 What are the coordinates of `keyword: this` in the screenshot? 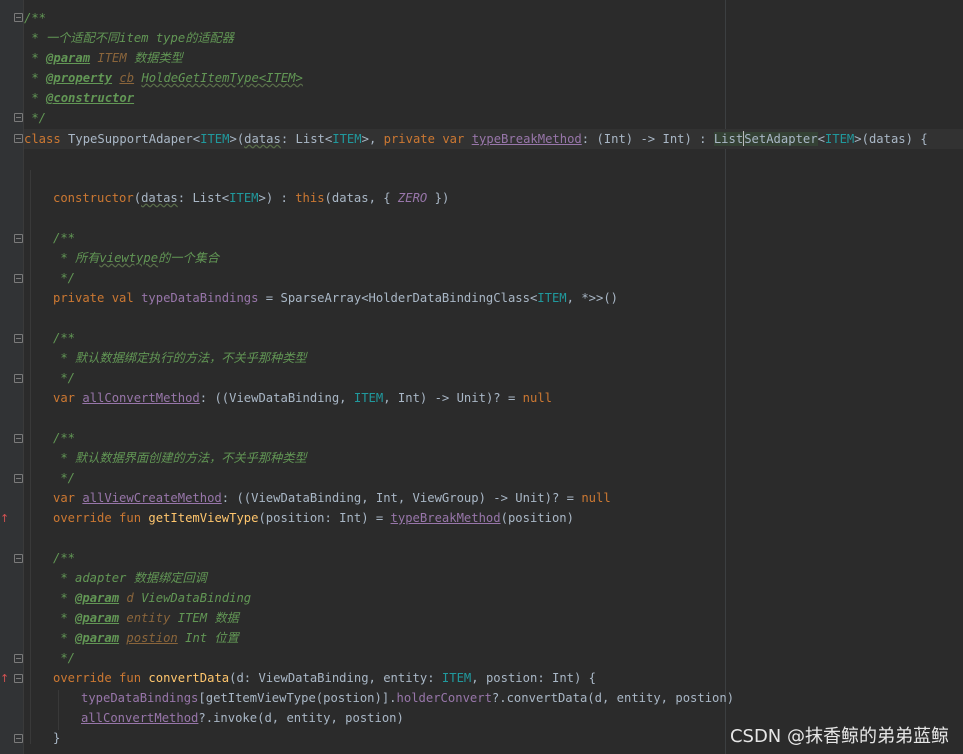 It's located at (310, 198).